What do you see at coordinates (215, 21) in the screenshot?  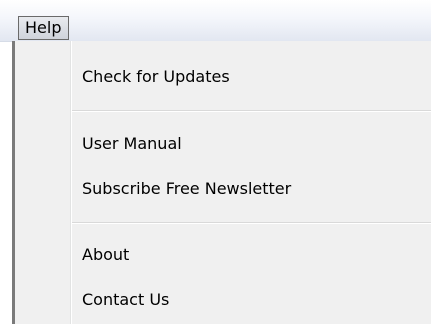 I see `menu-bar: Help` at bounding box center [215, 21].